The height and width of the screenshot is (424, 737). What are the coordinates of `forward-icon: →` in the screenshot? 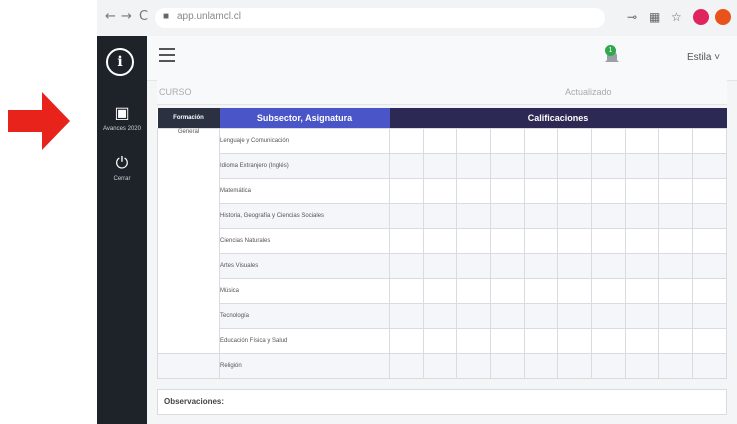 It's located at (126, 17).